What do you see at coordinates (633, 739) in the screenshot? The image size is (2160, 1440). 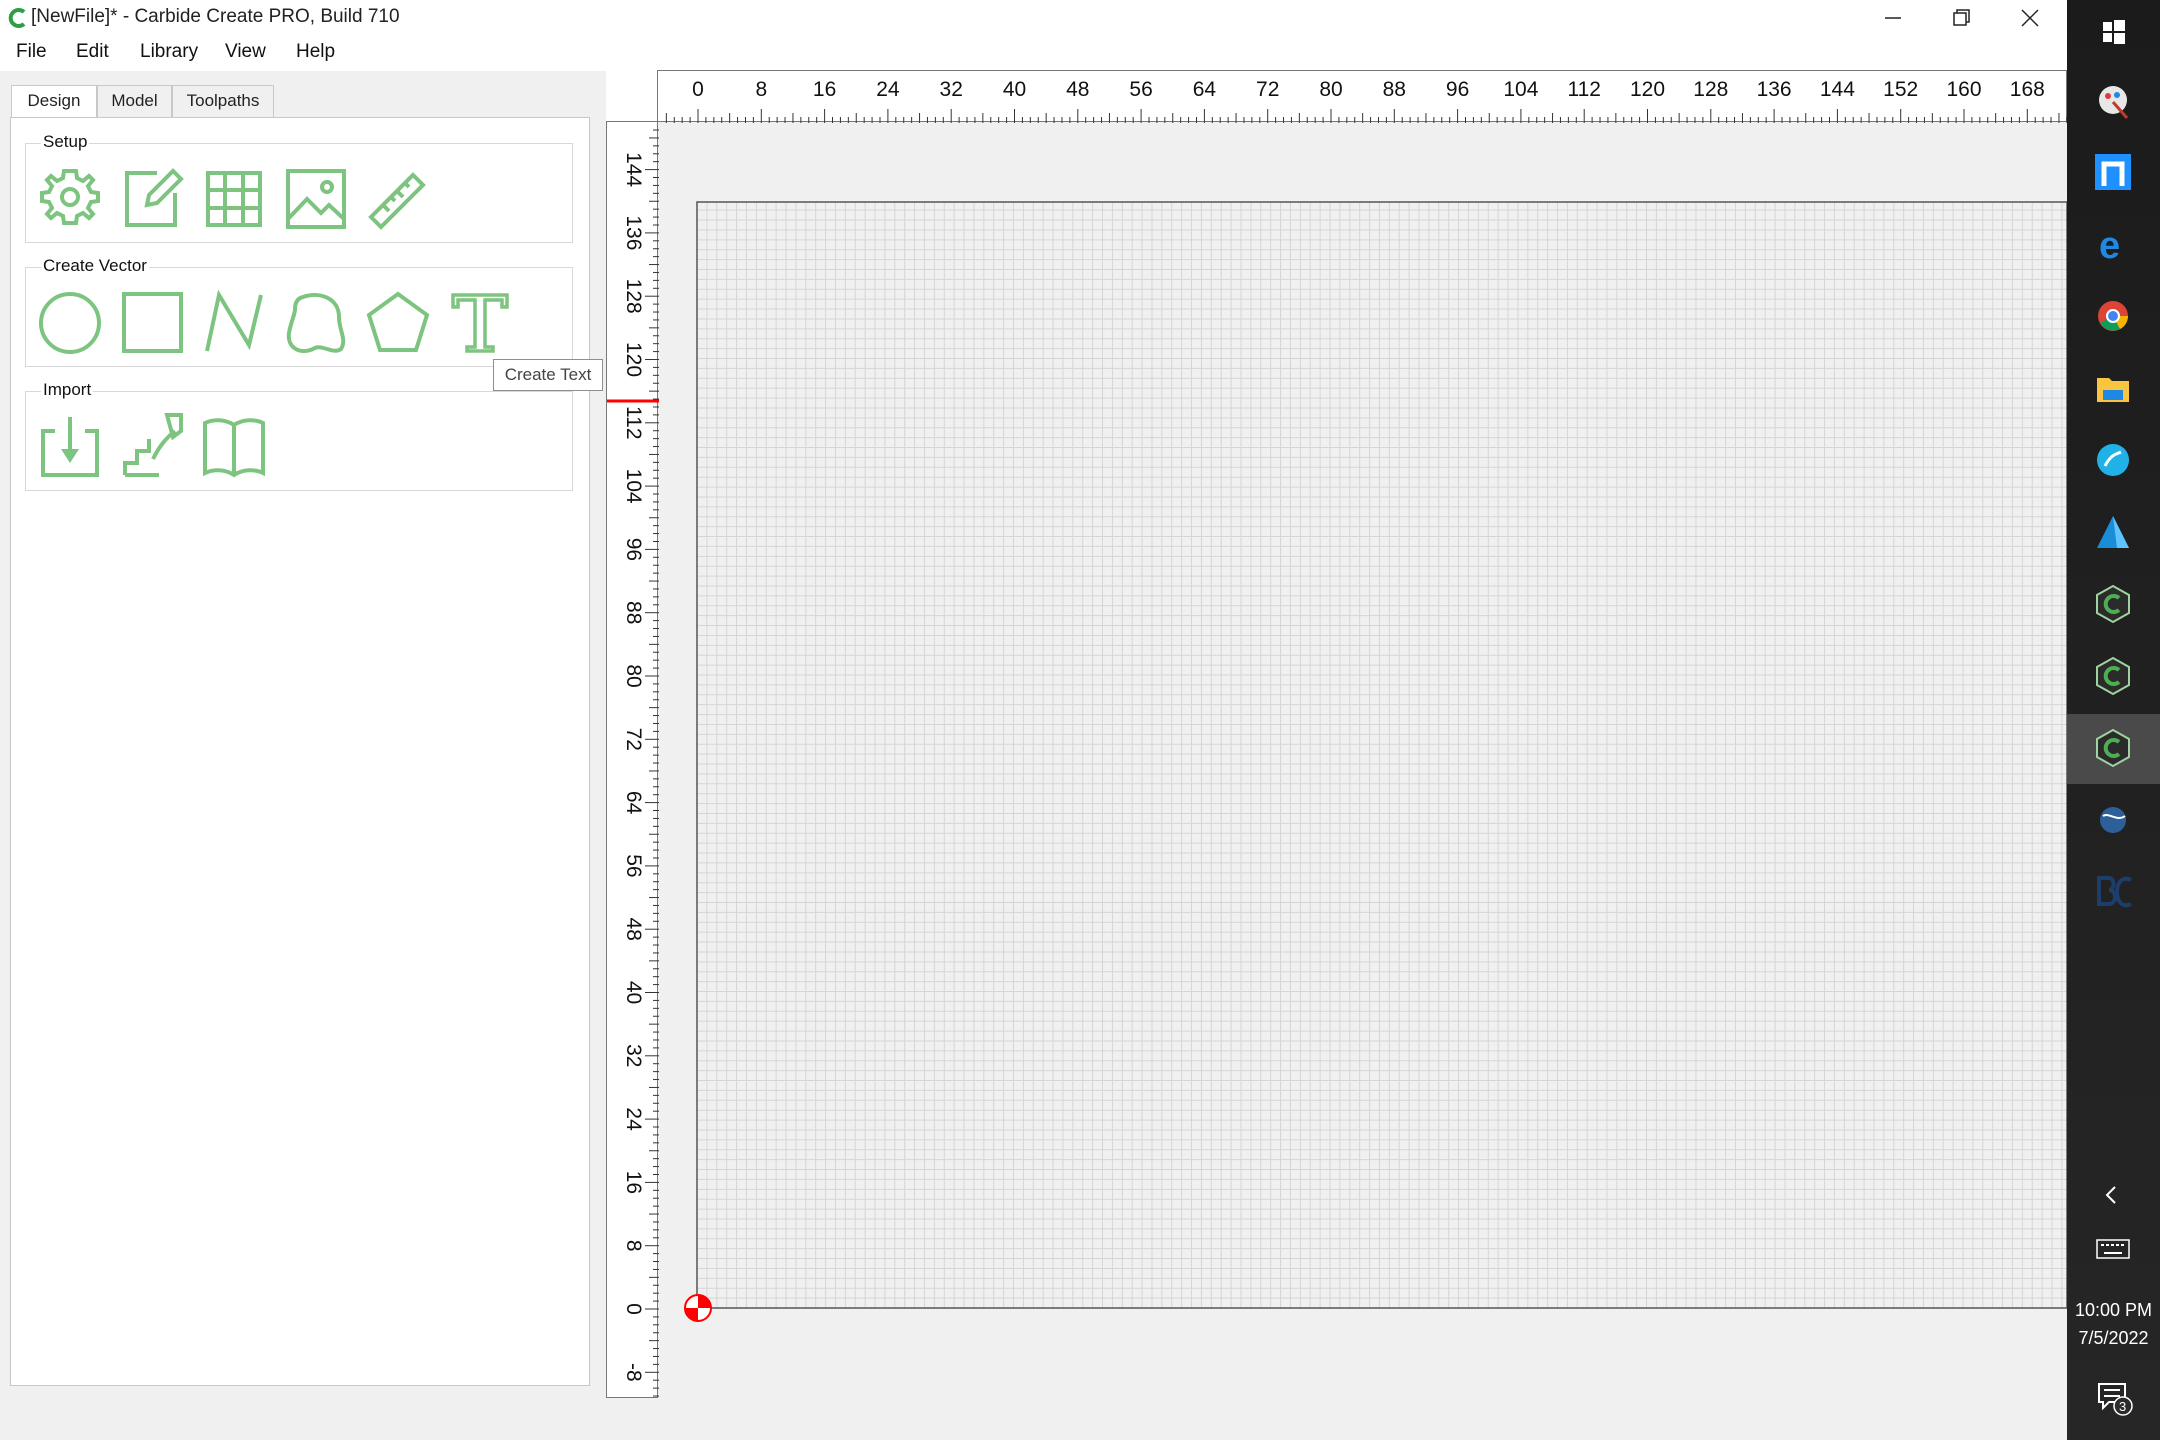 I see `ruler-y-label: 72` at bounding box center [633, 739].